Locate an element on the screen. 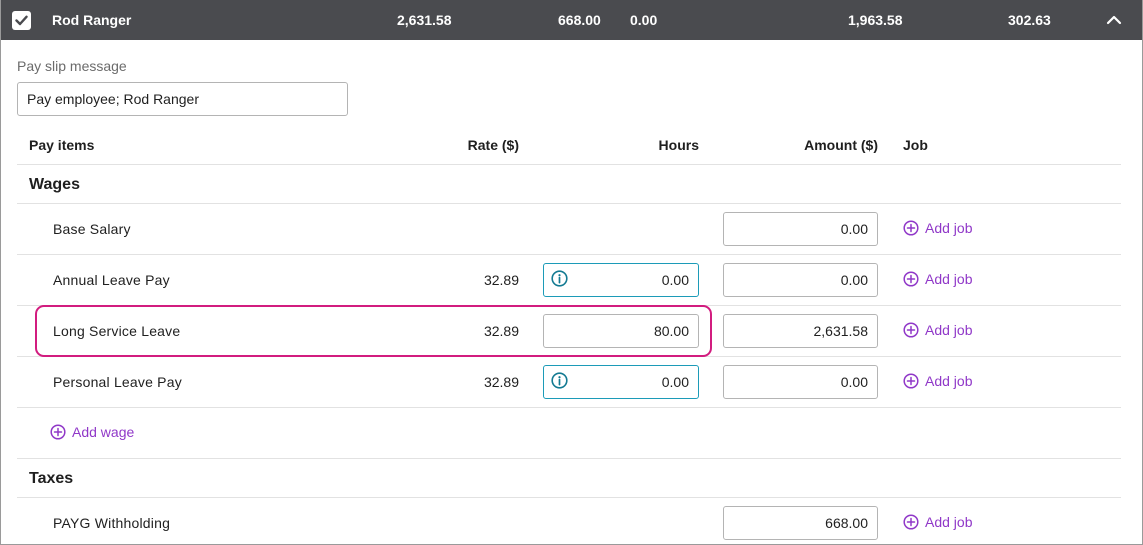 Image resolution: width=1143 pixels, height=545 pixels. total-net: 1,963.58 is located at coordinates (875, 20).